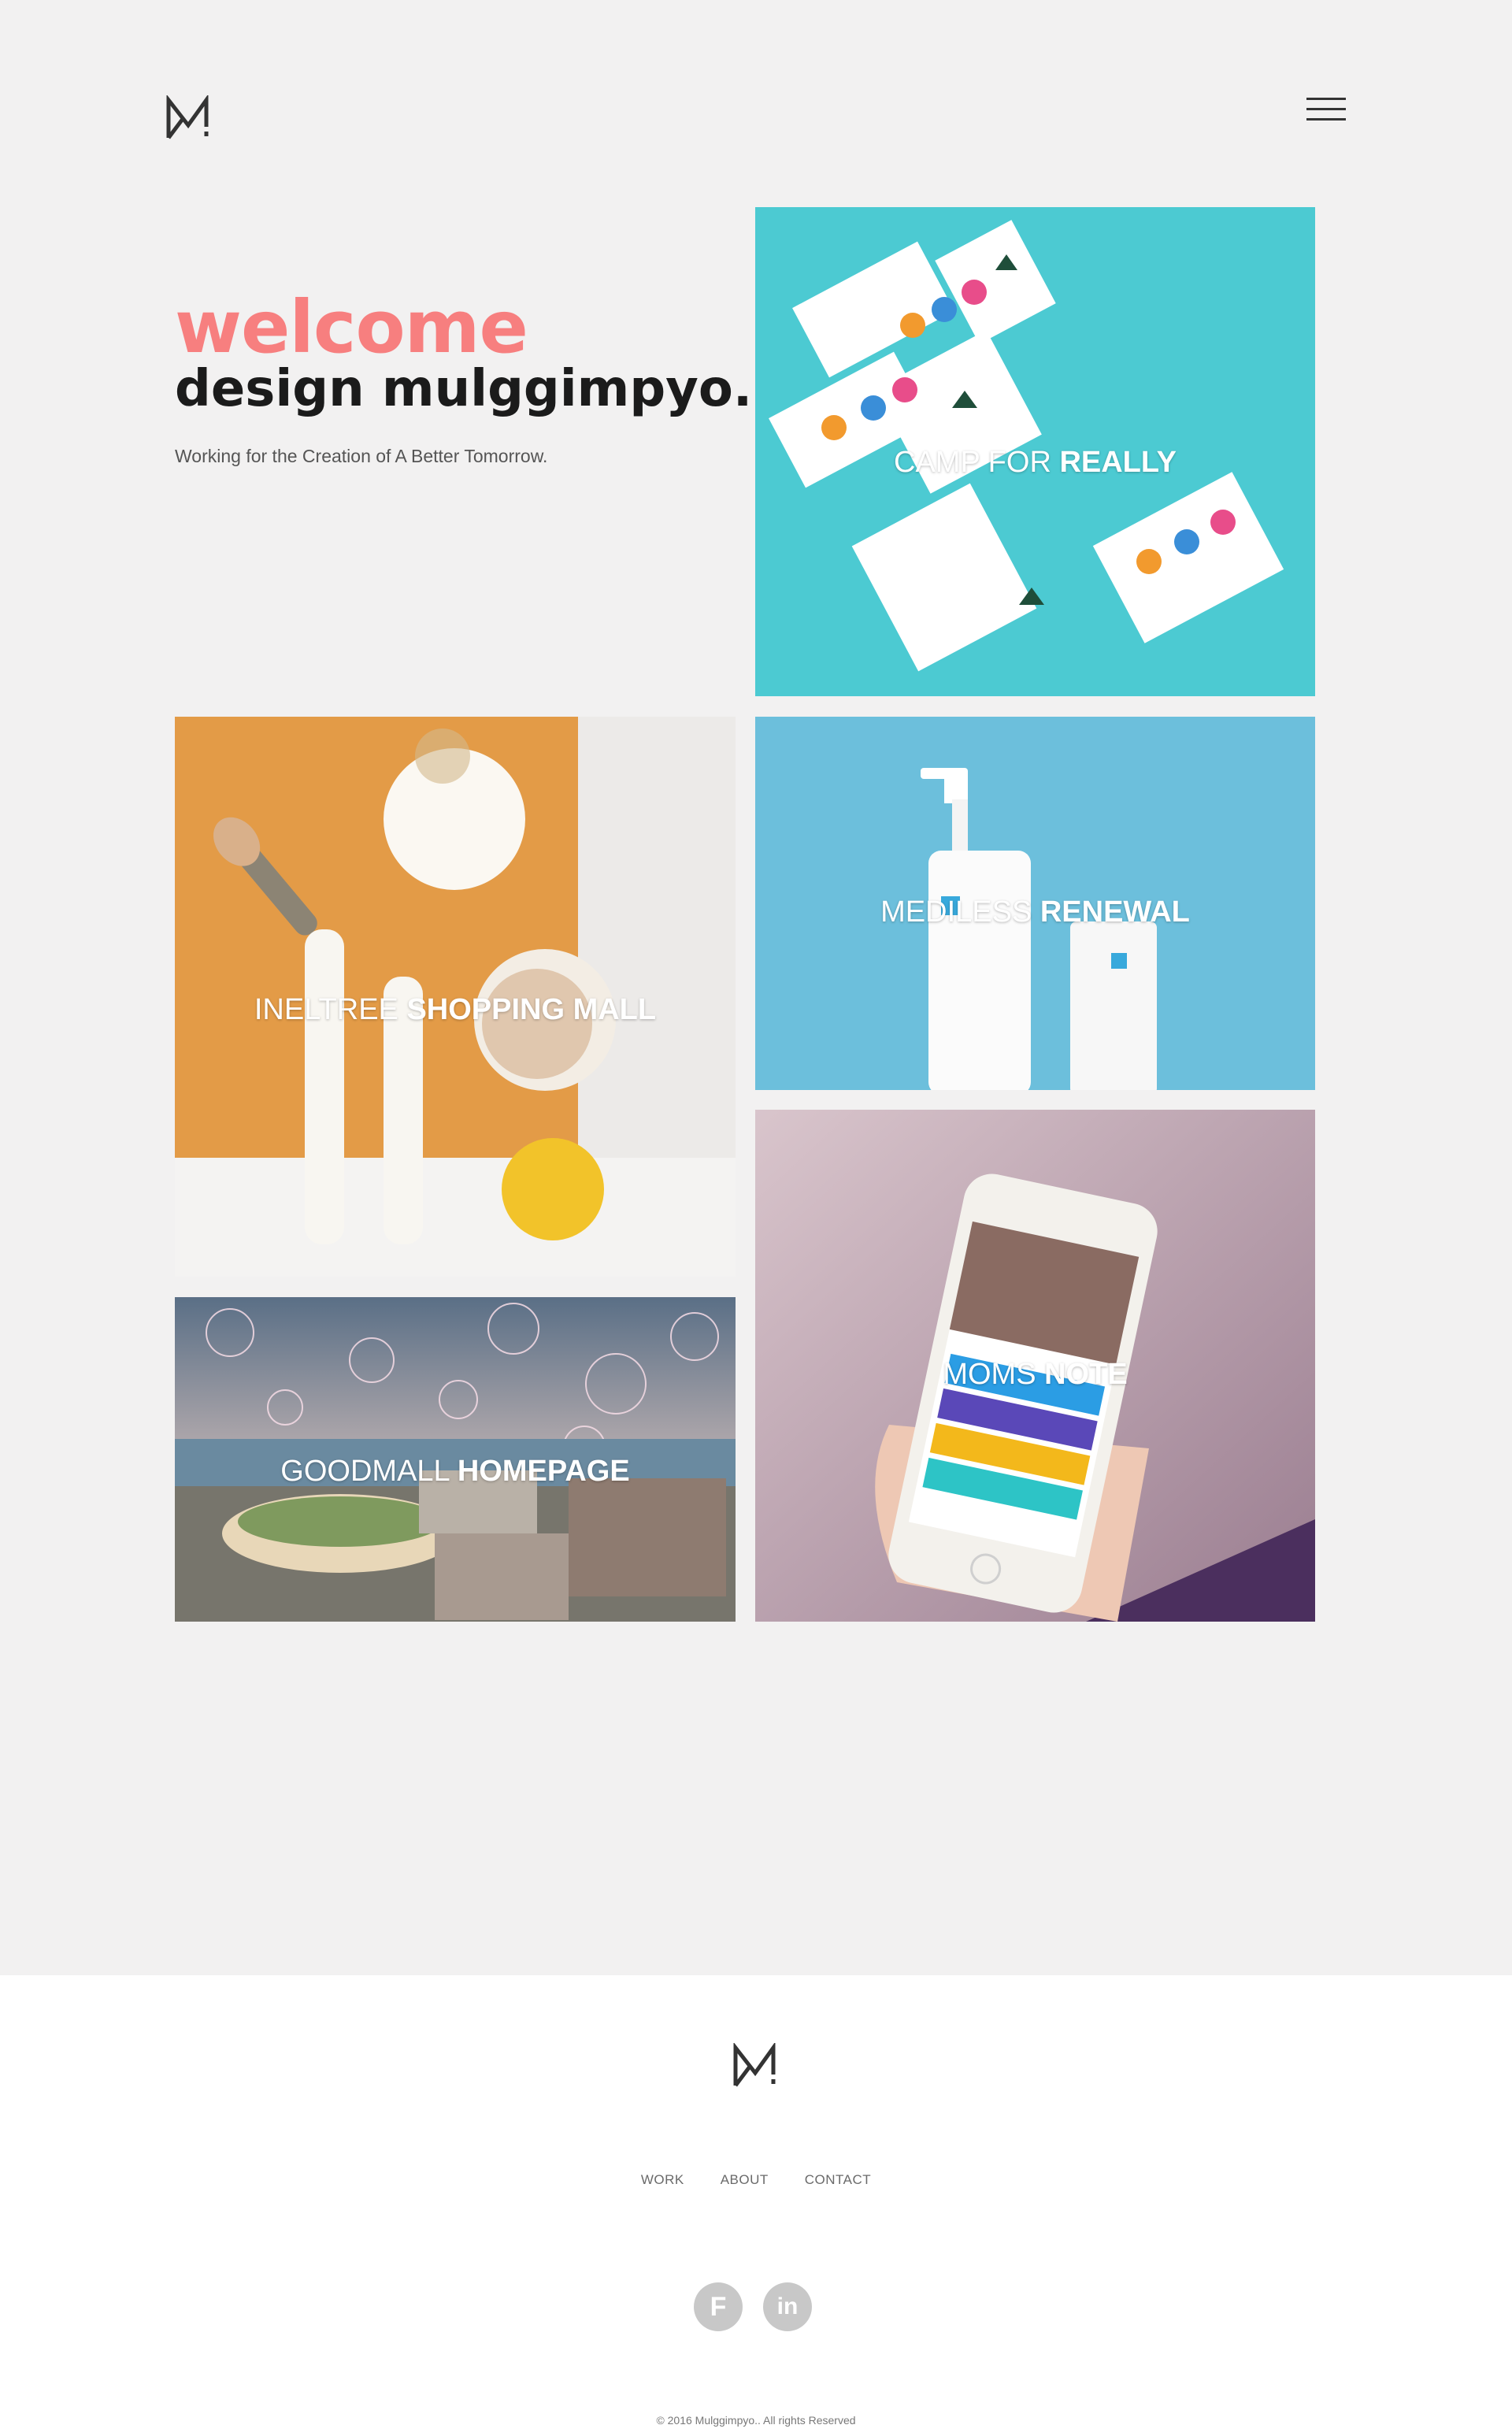 This screenshot has height=2436, width=1512. Describe the element at coordinates (543, 1471) in the screenshot. I see `tile-title-bold: HOMEPAGE` at that location.